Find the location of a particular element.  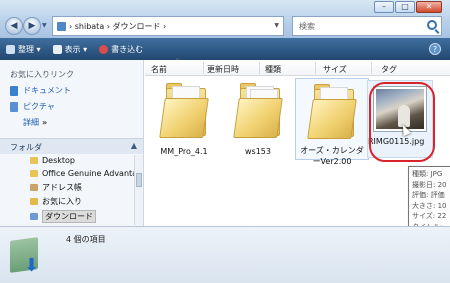

chevron-up-icon: ▲ is located at coordinates (134, 145).